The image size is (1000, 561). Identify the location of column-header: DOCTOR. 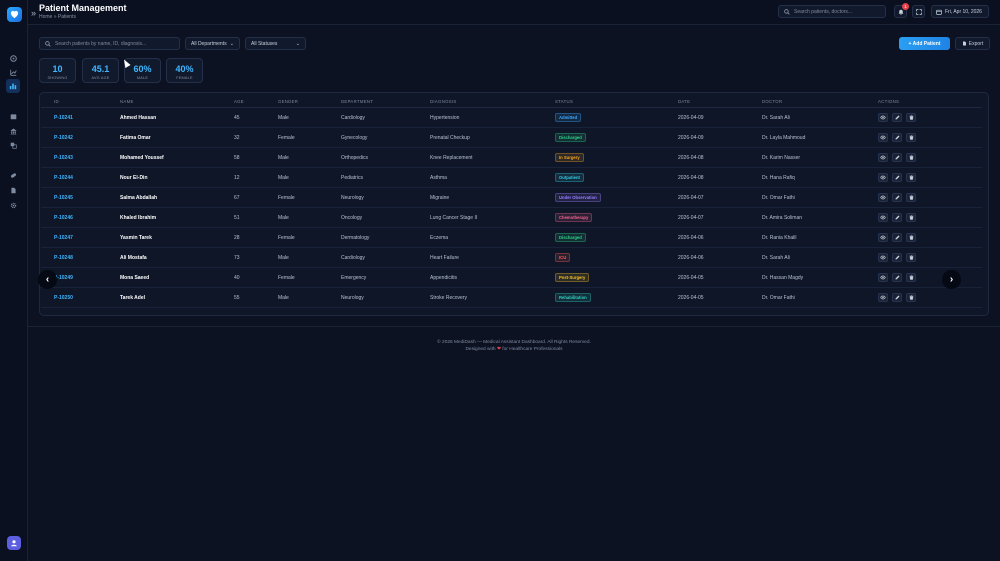
(772, 101).